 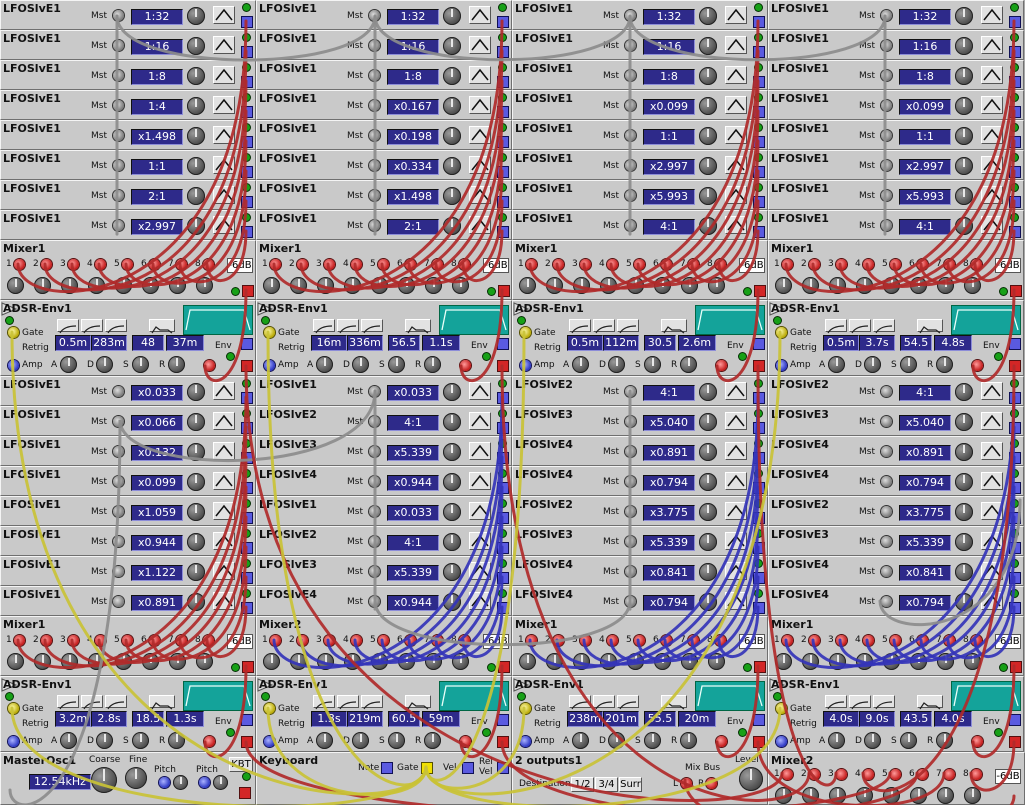 What do you see at coordinates (360, 740) in the screenshot?
I see `knob-d` at bounding box center [360, 740].